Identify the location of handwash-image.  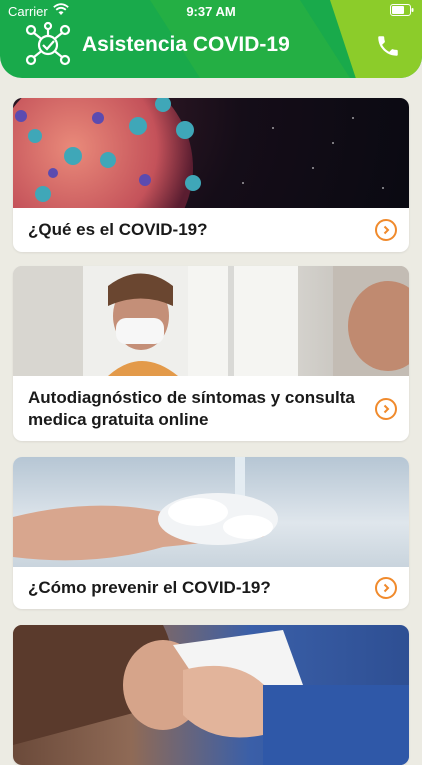
(145, 509).